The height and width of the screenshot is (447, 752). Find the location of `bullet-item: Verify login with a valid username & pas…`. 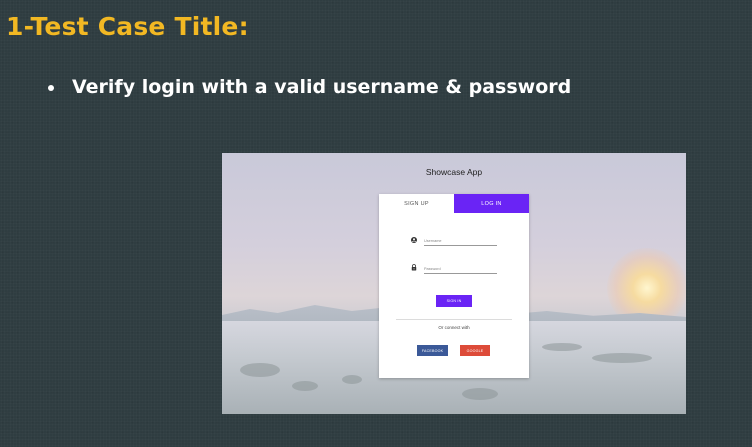

bullet-item: Verify login with a valid username & pas… is located at coordinates (309, 87).